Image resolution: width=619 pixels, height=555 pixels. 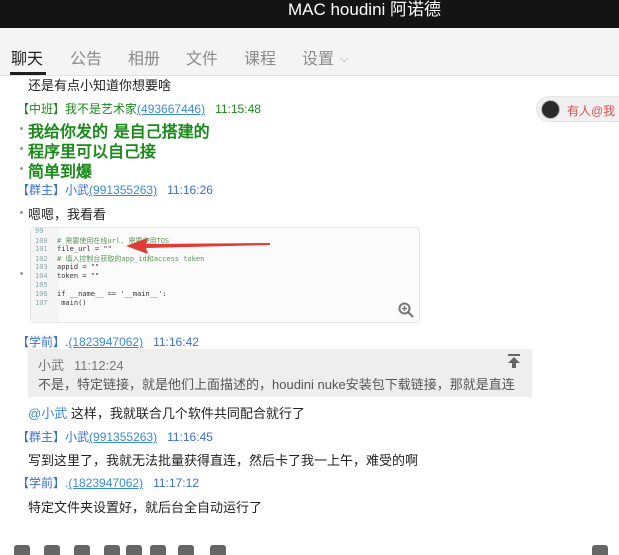 I want to click on tab-bar: 聊天 公告 相册 文件 课程 设置 ⌵, so click(x=309, y=52).